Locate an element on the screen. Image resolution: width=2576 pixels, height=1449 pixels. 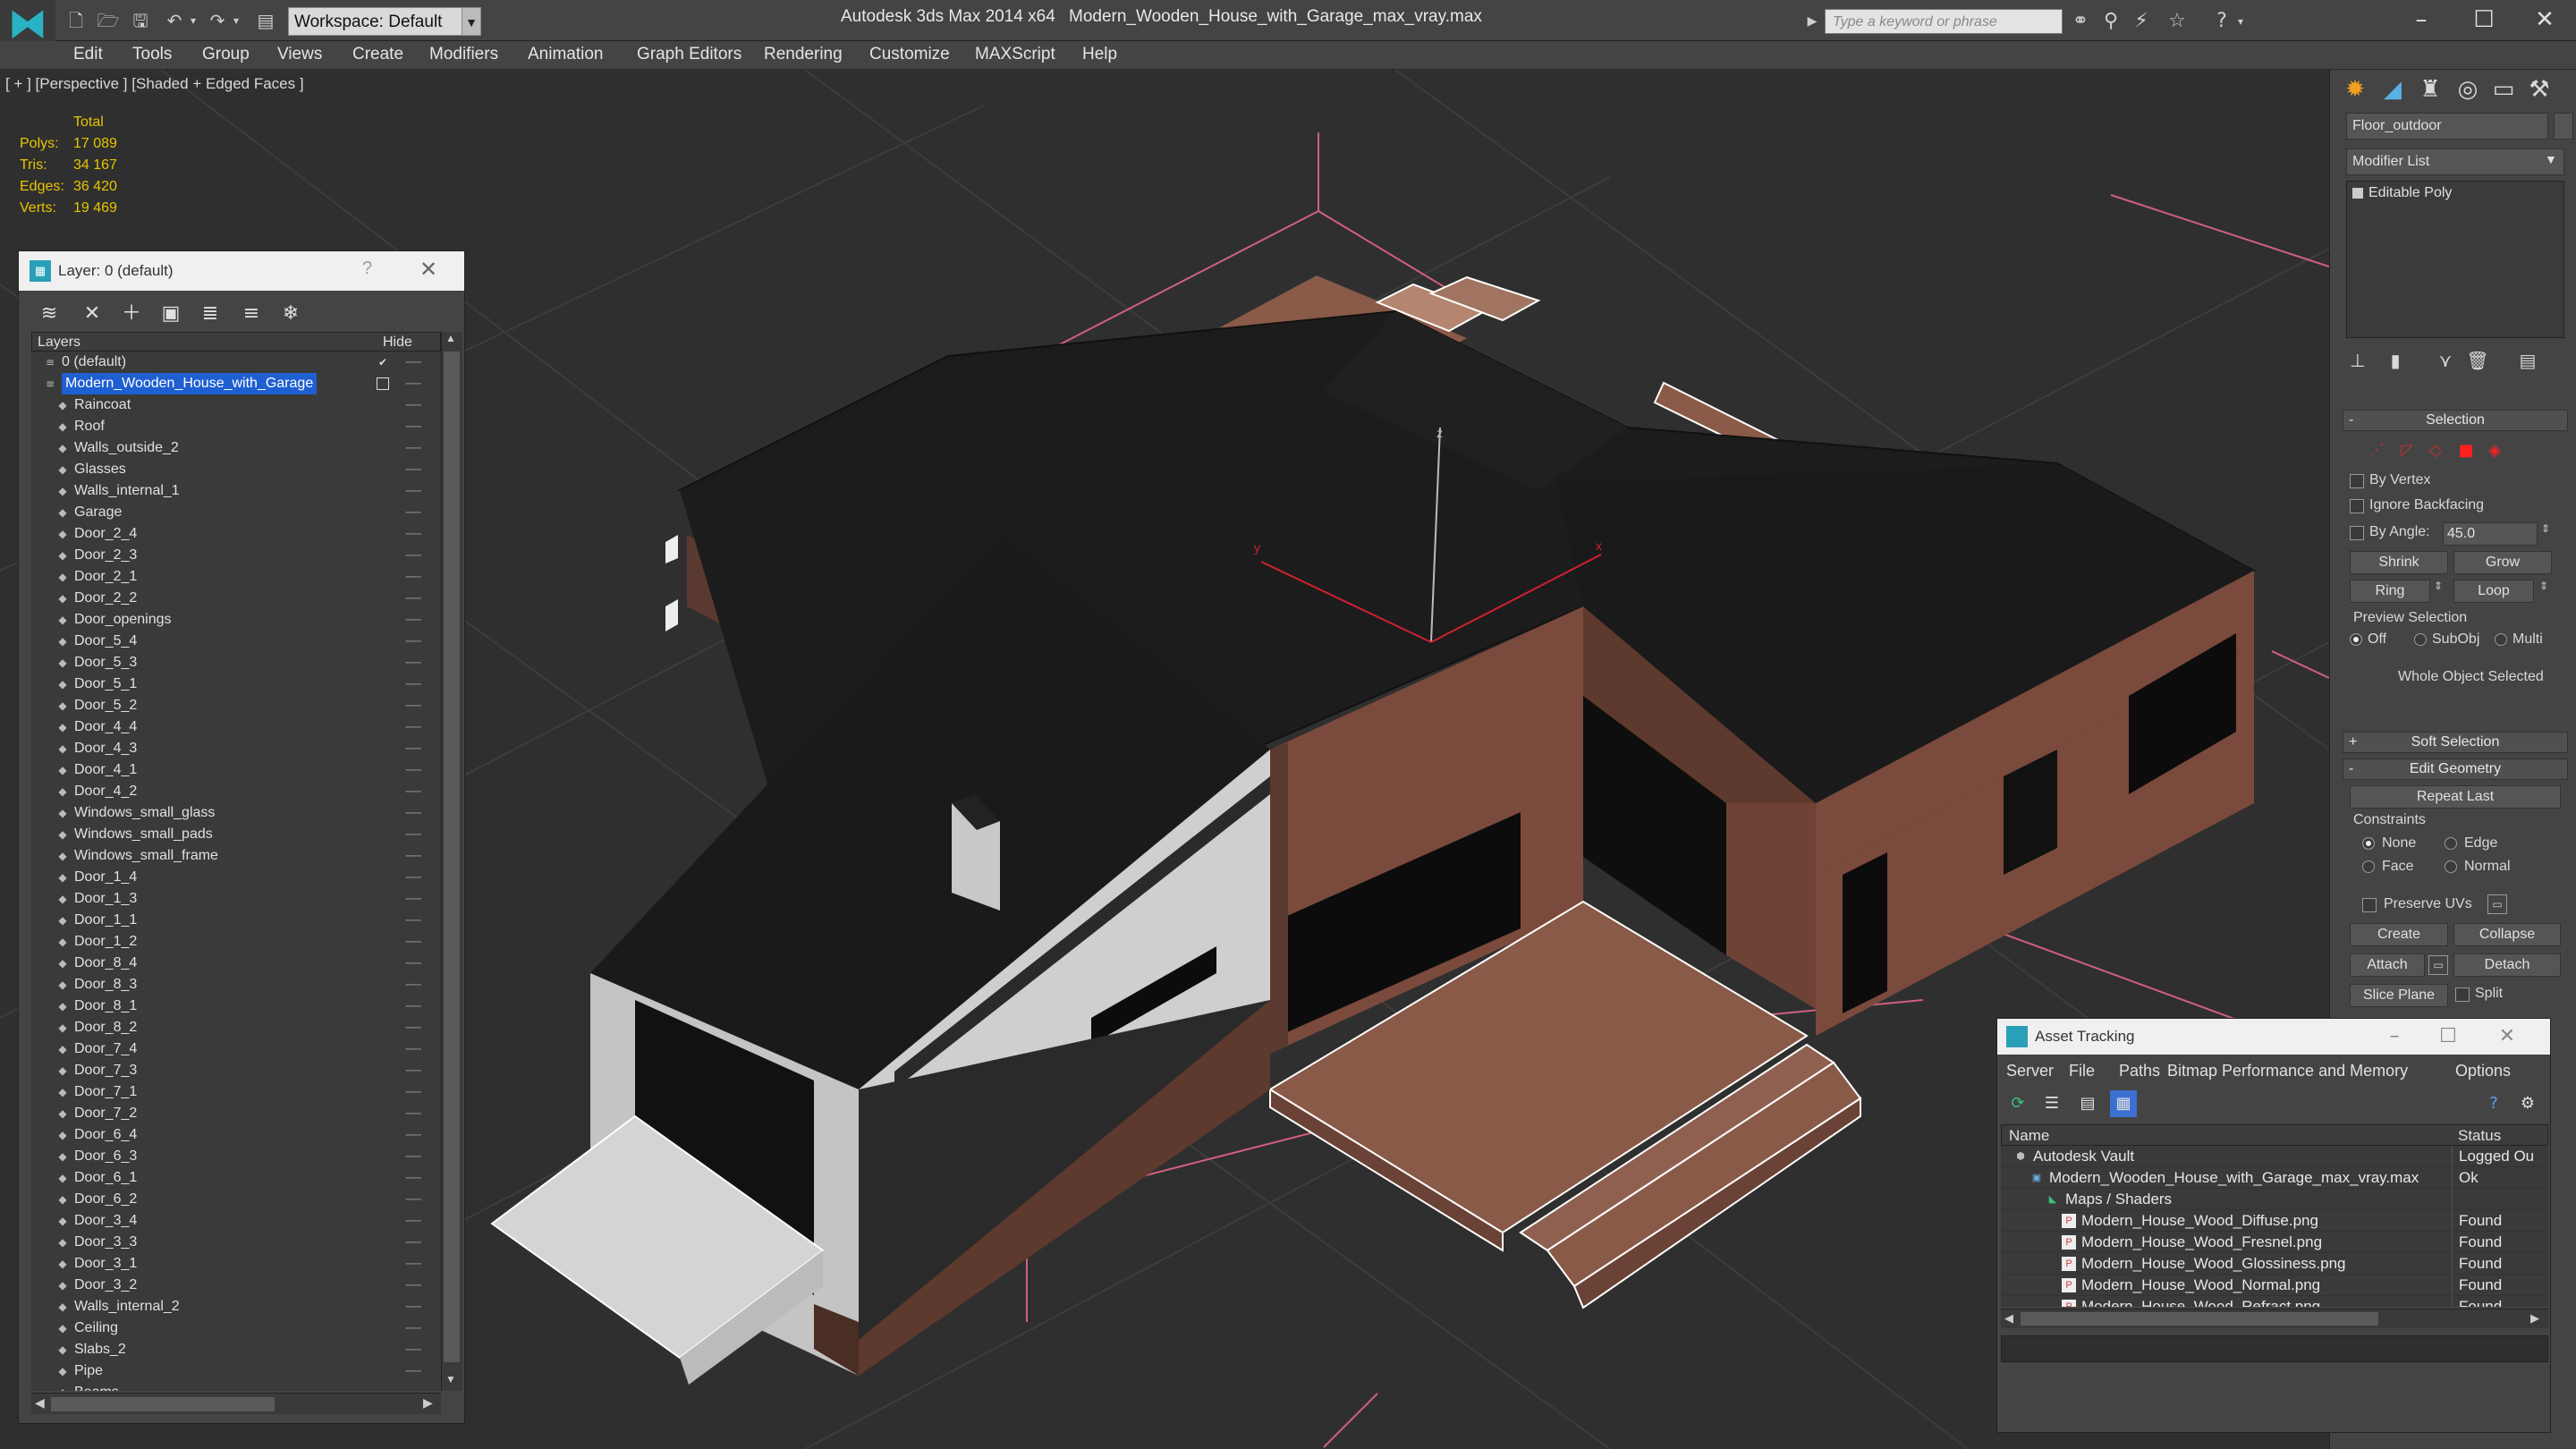
asset-row: P Modern_House_Wood_Glossiness.png Found is located at coordinates (2274, 1264).